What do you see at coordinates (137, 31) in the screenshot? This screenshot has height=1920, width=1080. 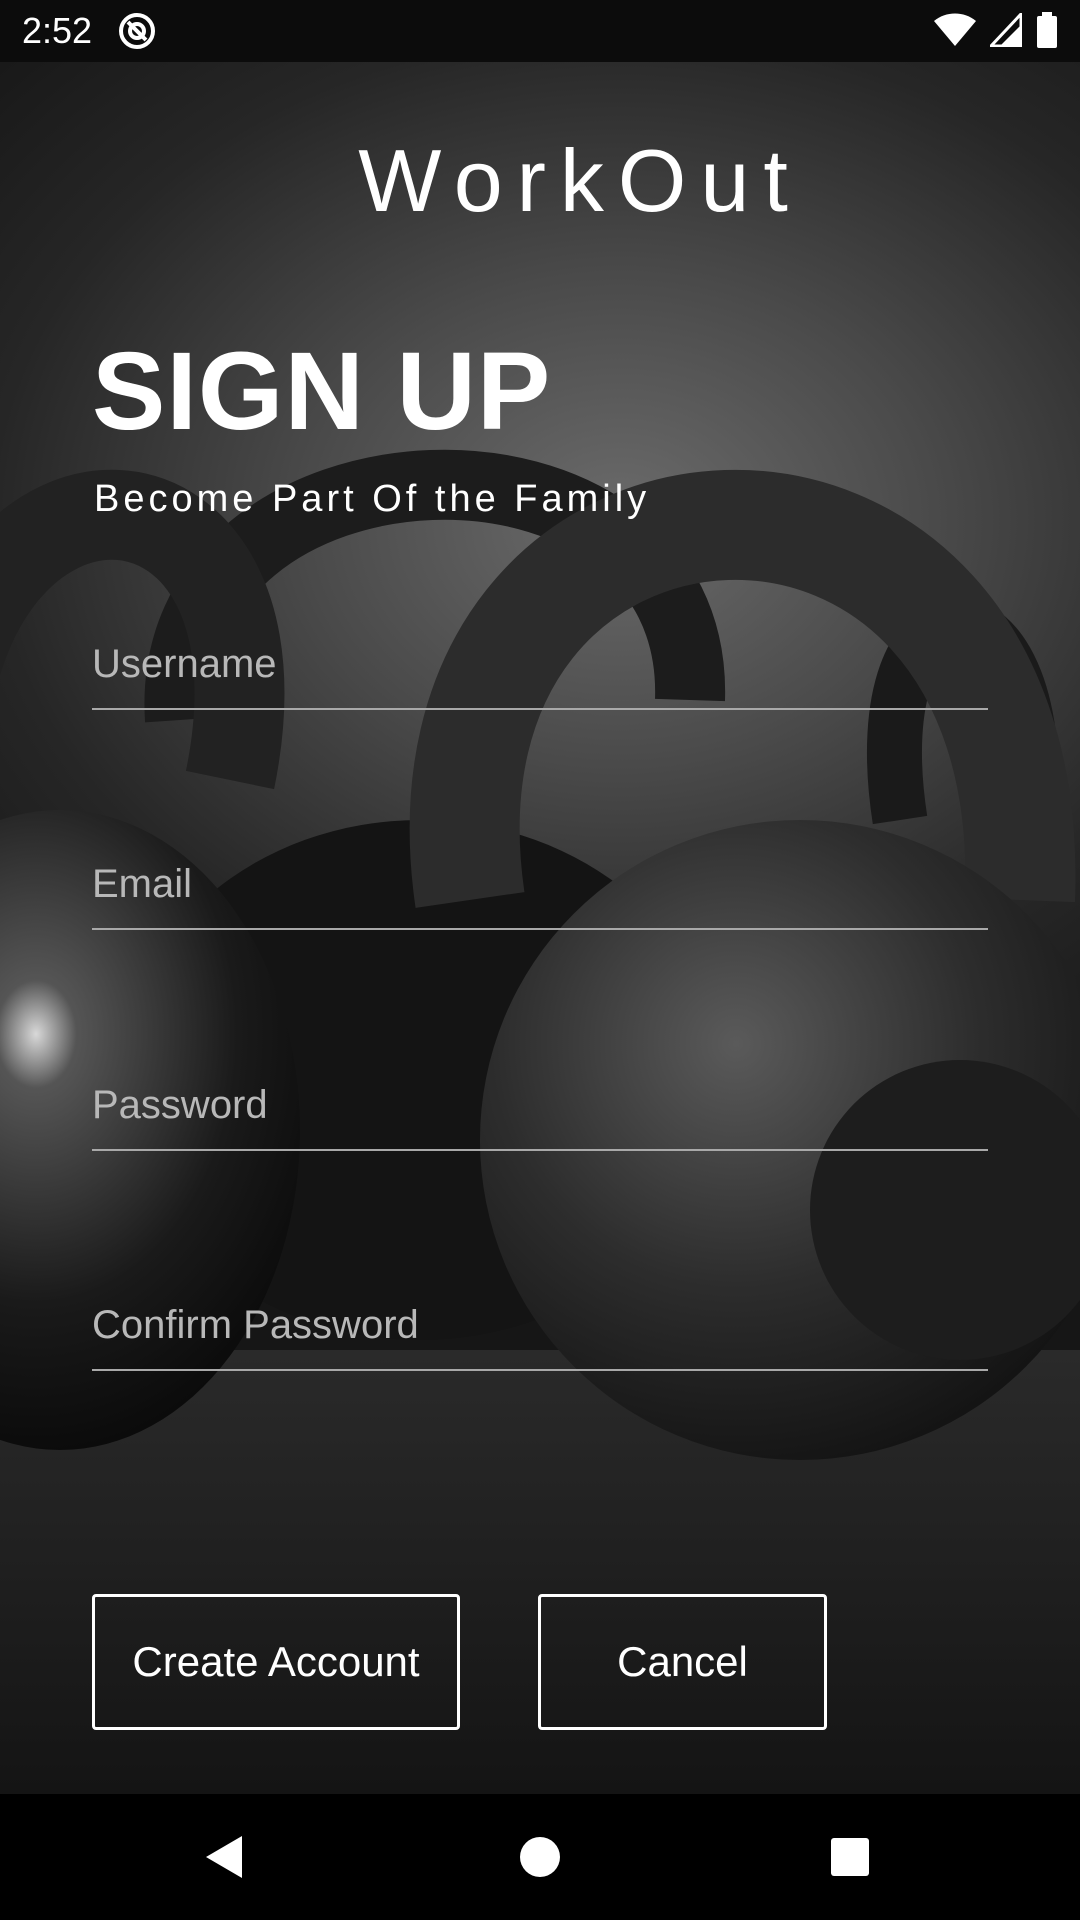 I see `at-sign-icon` at bounding box center [137, 31].